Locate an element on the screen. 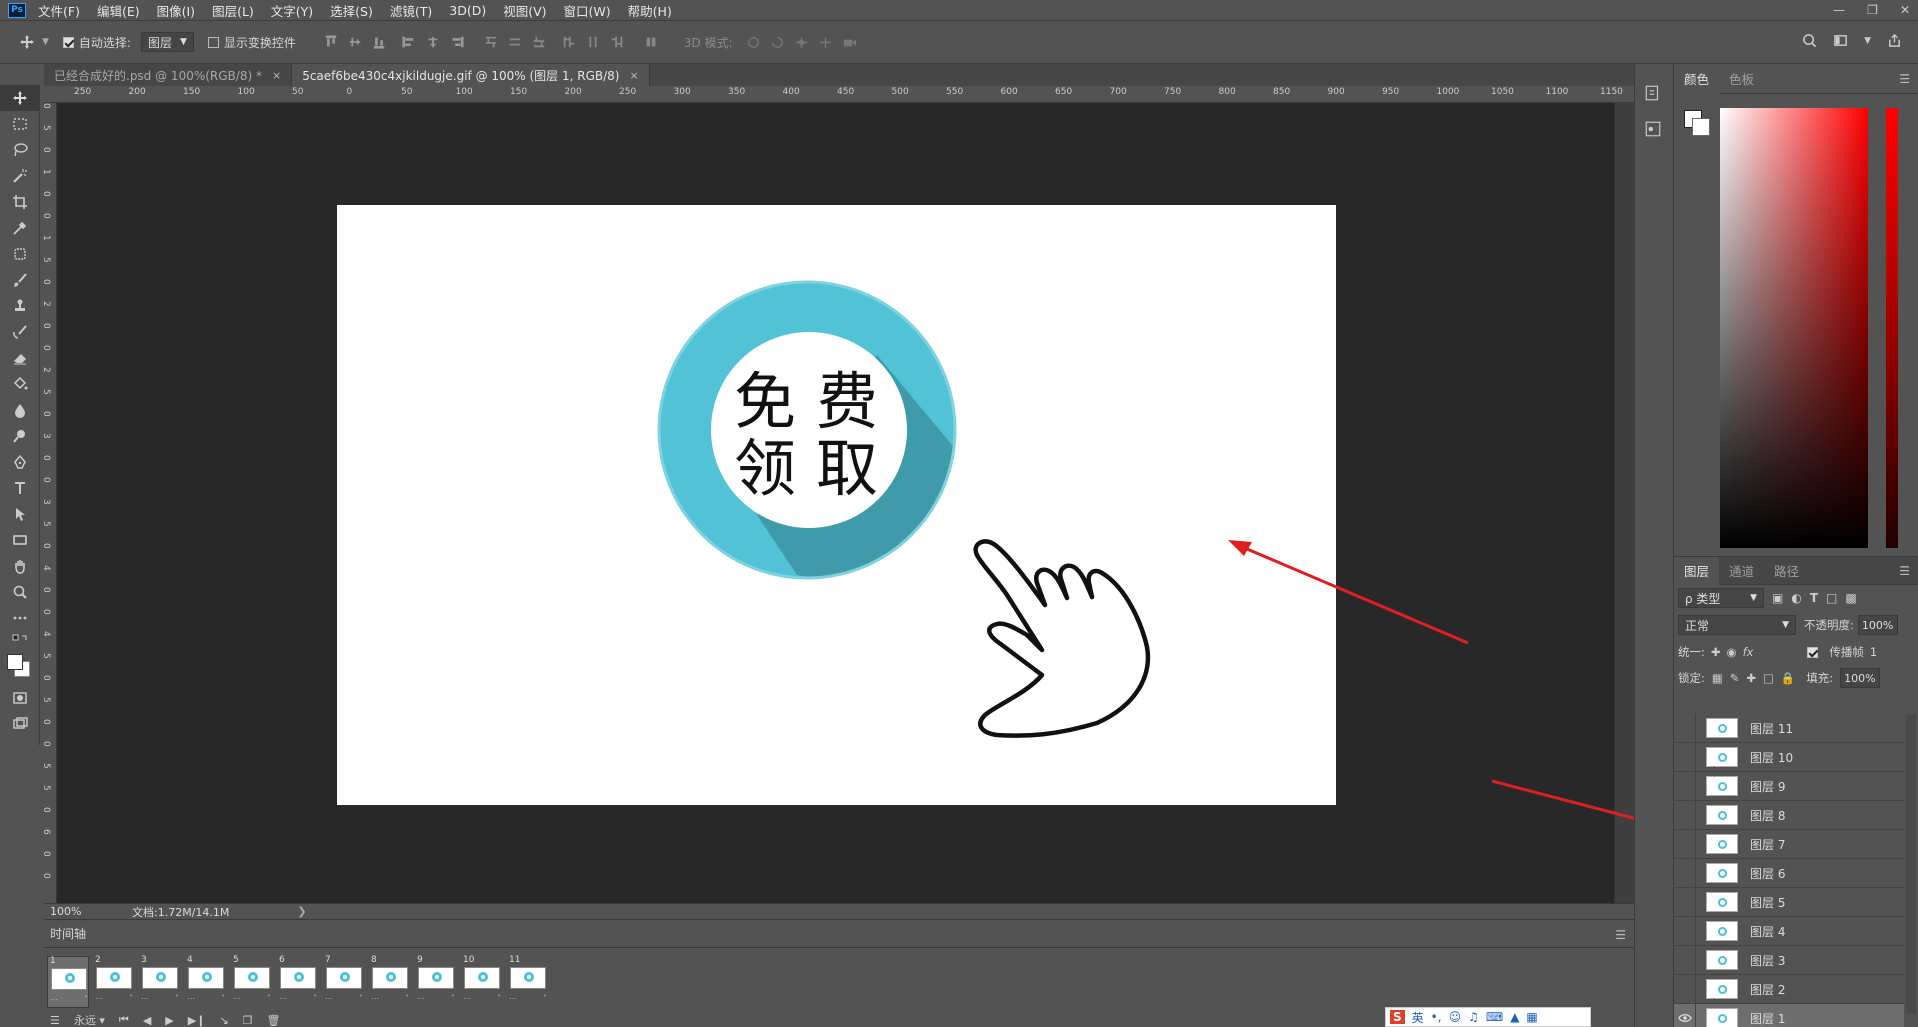 The height and width of the screenshot is (1027, 1918). delete-frame-icon: 🗑 is located at coordinates (274, 1020).